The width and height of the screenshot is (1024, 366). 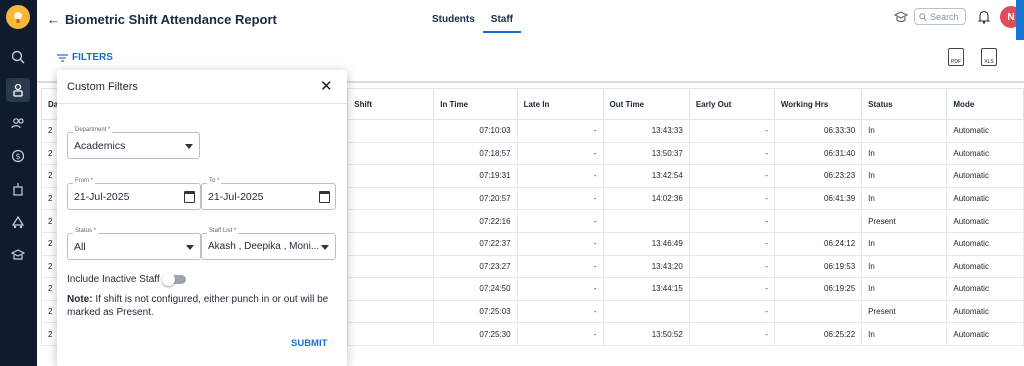 What do you see at coordinates (646, 104) in the screenshot?
I see `col-out-time: Out Time` at bounding box center [646, 104].